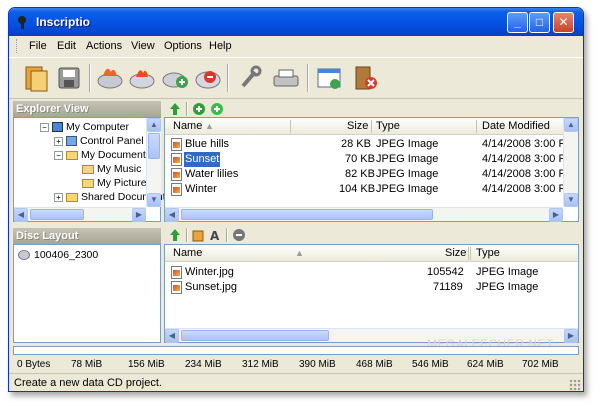 Image resolution: width=600 pixels, height=406 pixels. Describe the element at coordinates (330, 78) in the screenshot. I see `new-window-icon` at that location.